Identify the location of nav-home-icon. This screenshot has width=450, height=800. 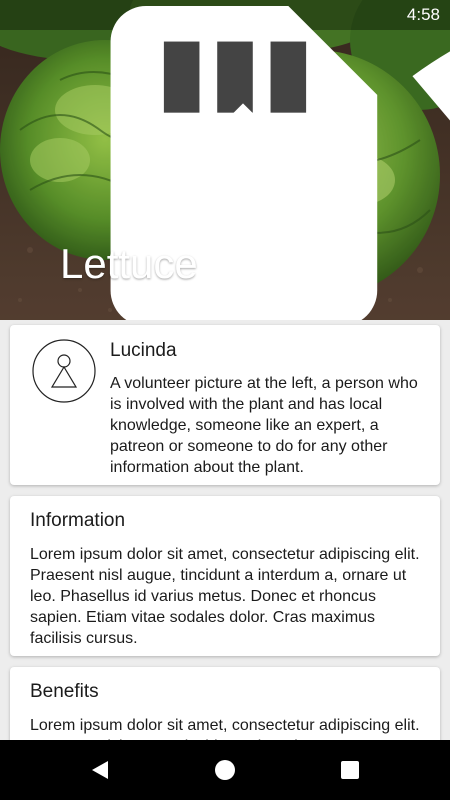
(225, 770).